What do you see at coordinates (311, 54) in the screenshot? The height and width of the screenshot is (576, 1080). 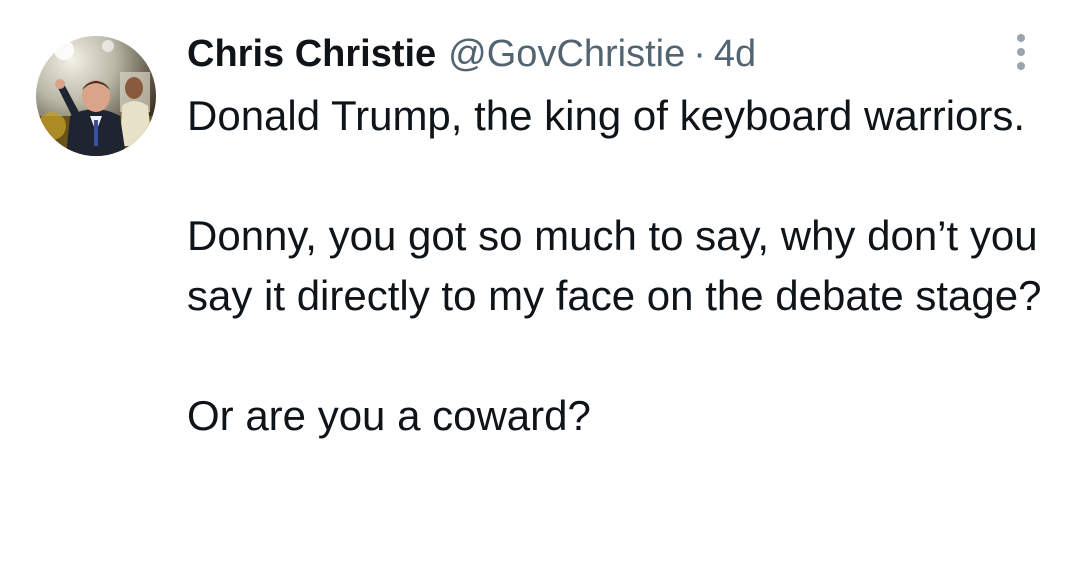 I see `author-name: Chris Christie` at bounding box center [311, 54].